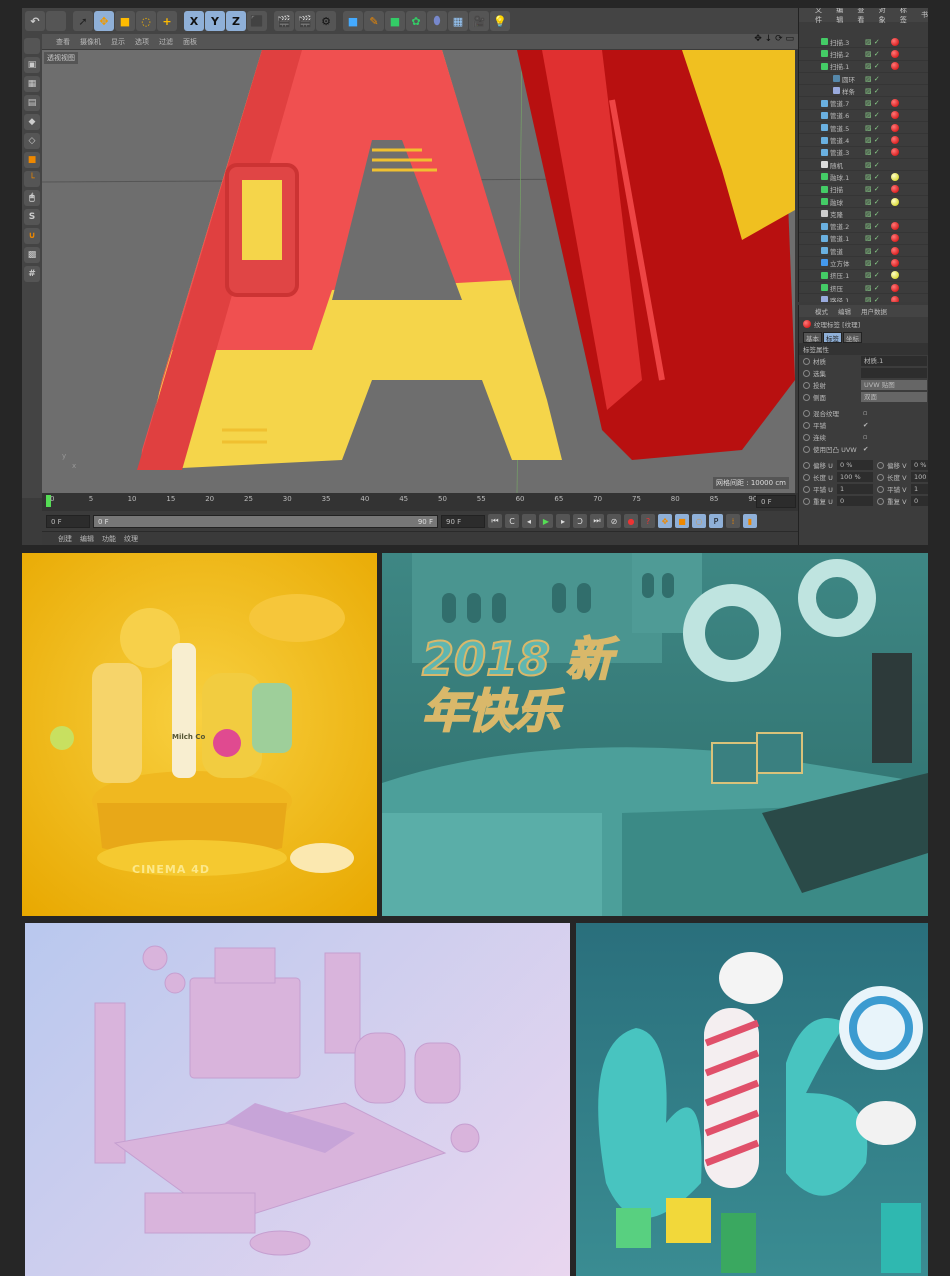  I want to click on object-row: 管道.6 ▨ ✓, so click(863, 116).